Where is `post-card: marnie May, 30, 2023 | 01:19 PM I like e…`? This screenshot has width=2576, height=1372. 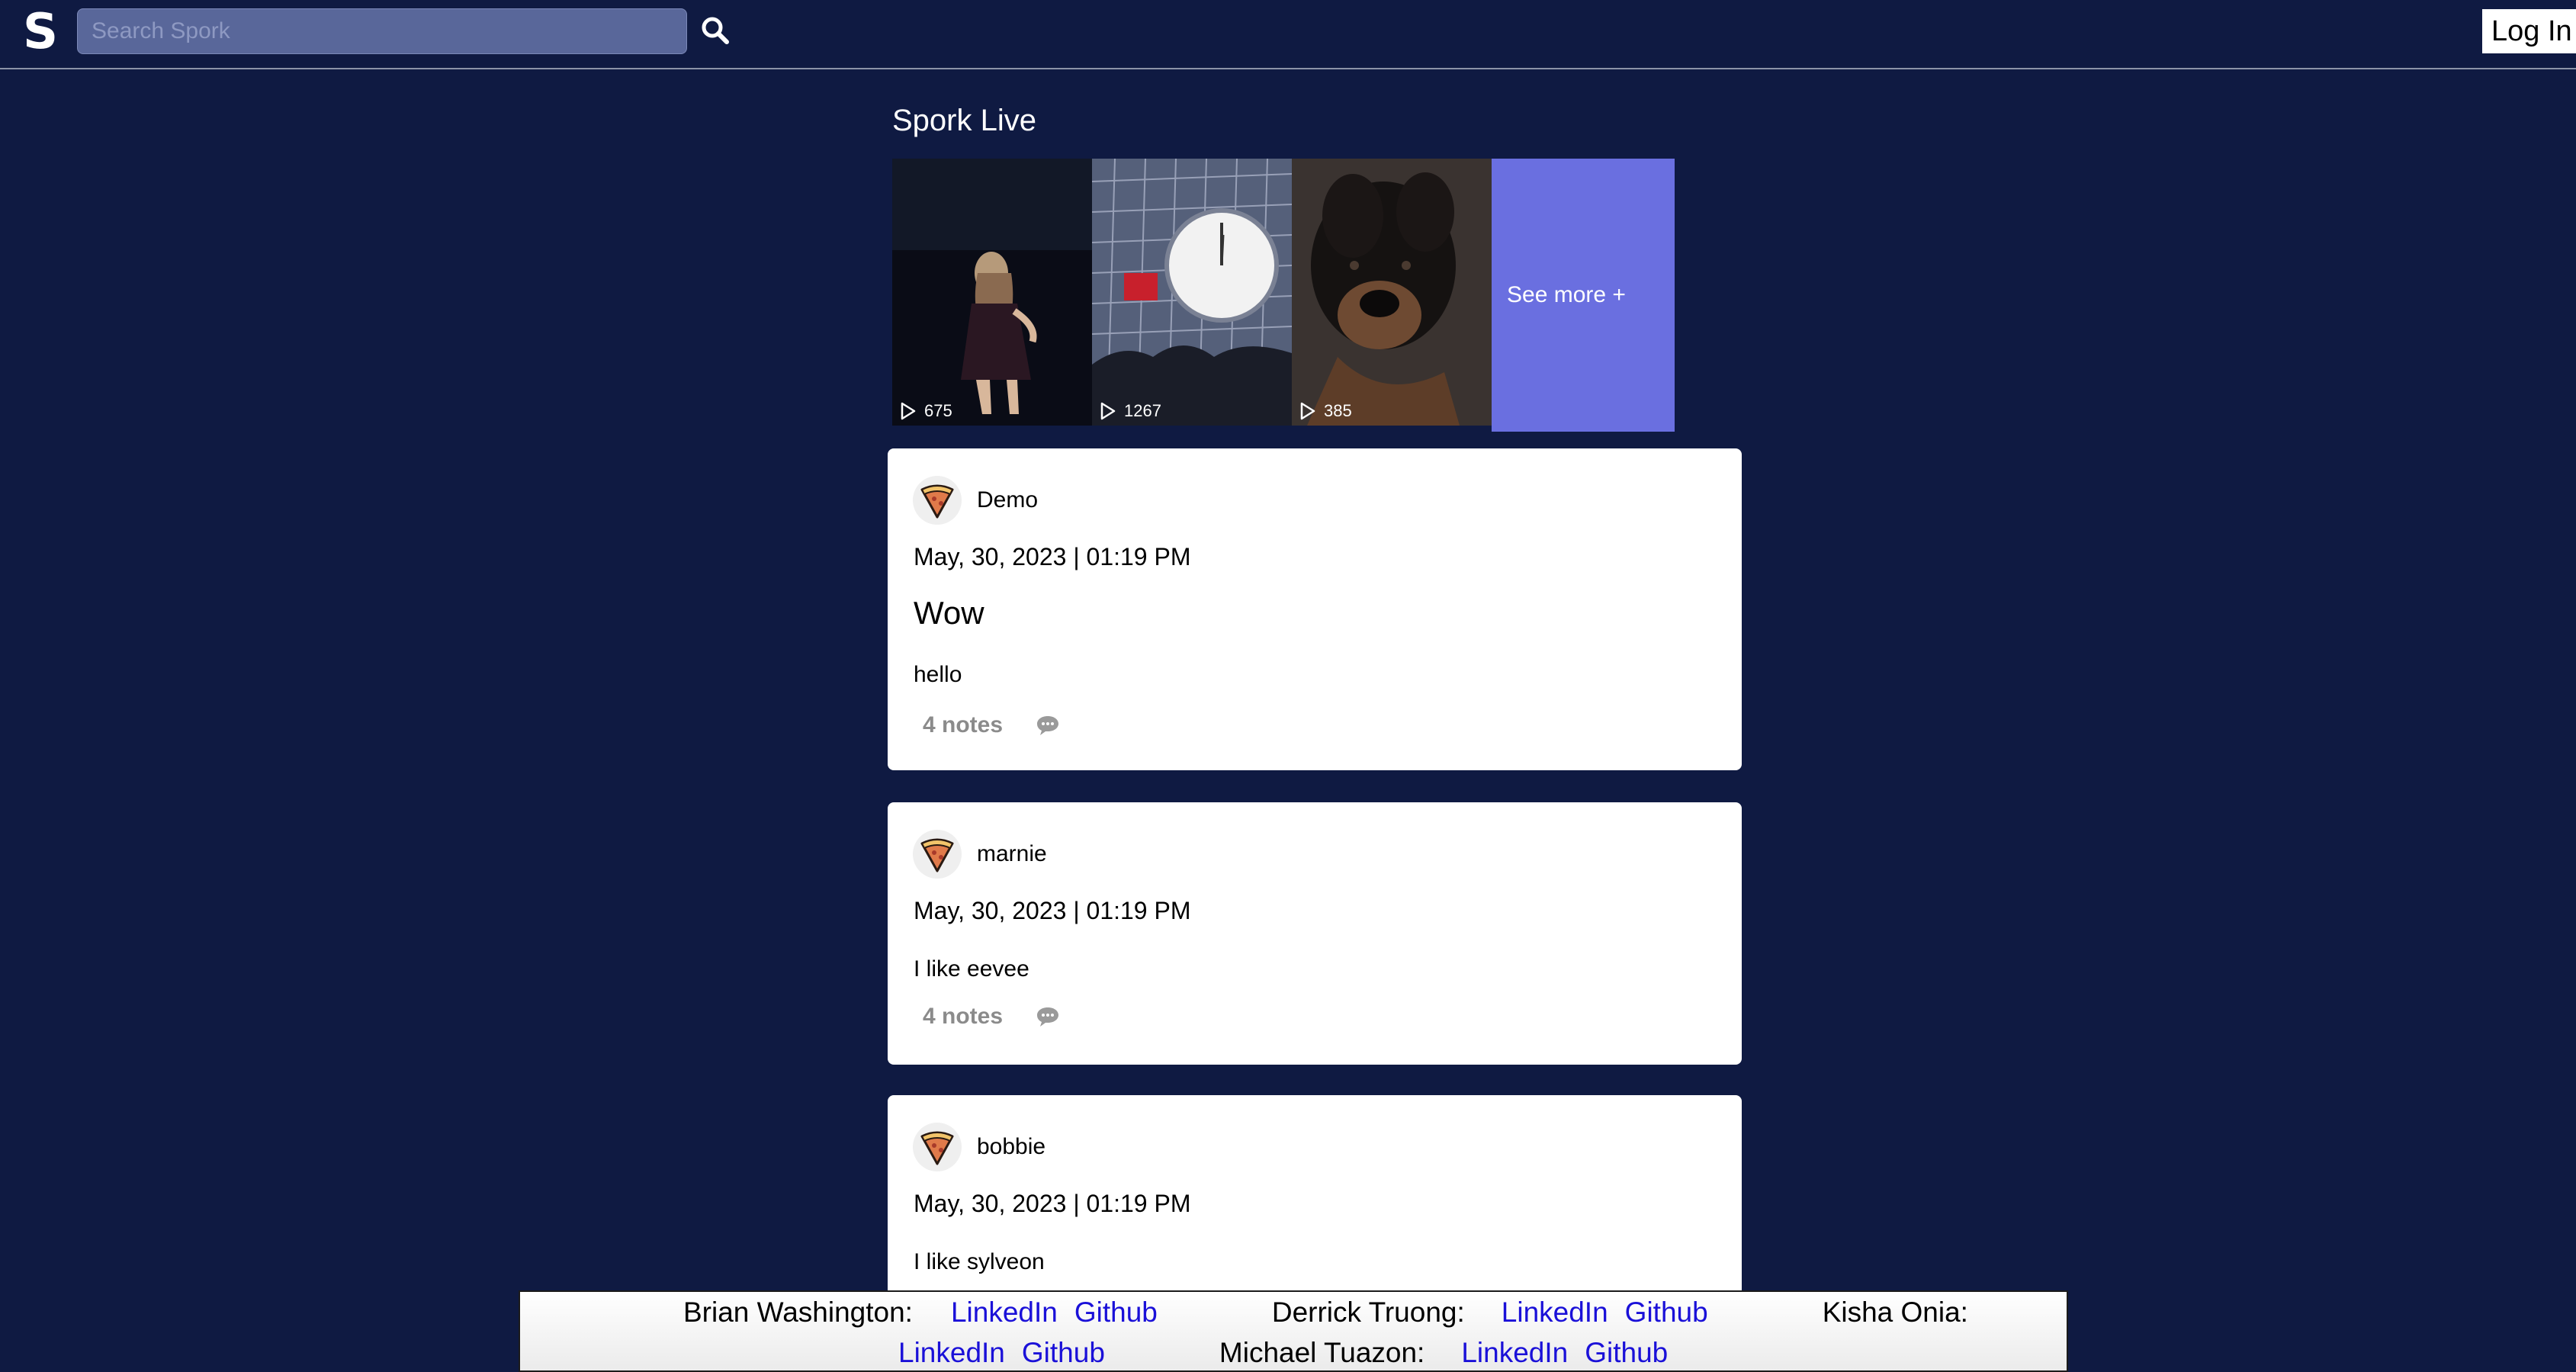
post-card: marnie May, 30, 2023 | 01:19 PM I like e… is located at coordinates (1315, 933).